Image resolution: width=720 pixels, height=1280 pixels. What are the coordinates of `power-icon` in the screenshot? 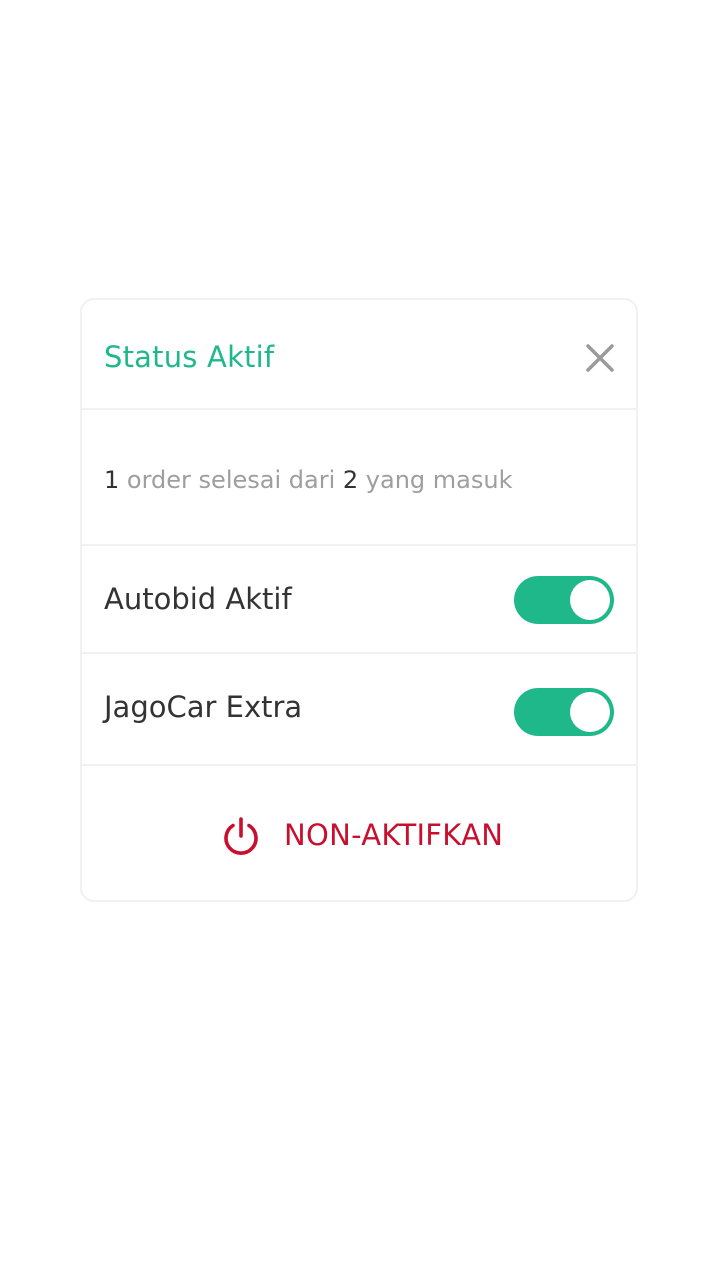 It's located at (241, 836).